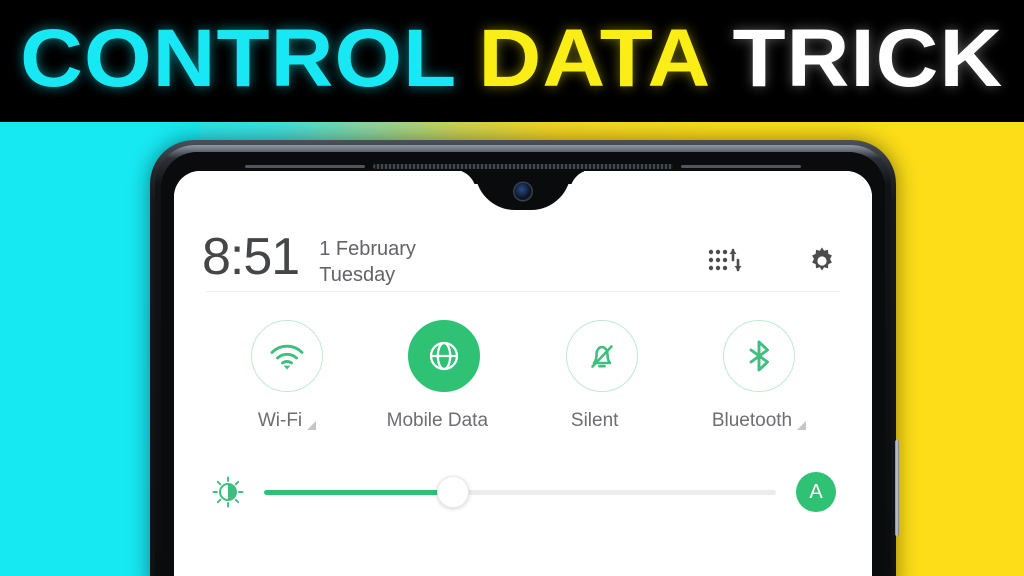 The image size is (1024, 576). I want to click on tile-bluetooth-circle, so click(758, 356).